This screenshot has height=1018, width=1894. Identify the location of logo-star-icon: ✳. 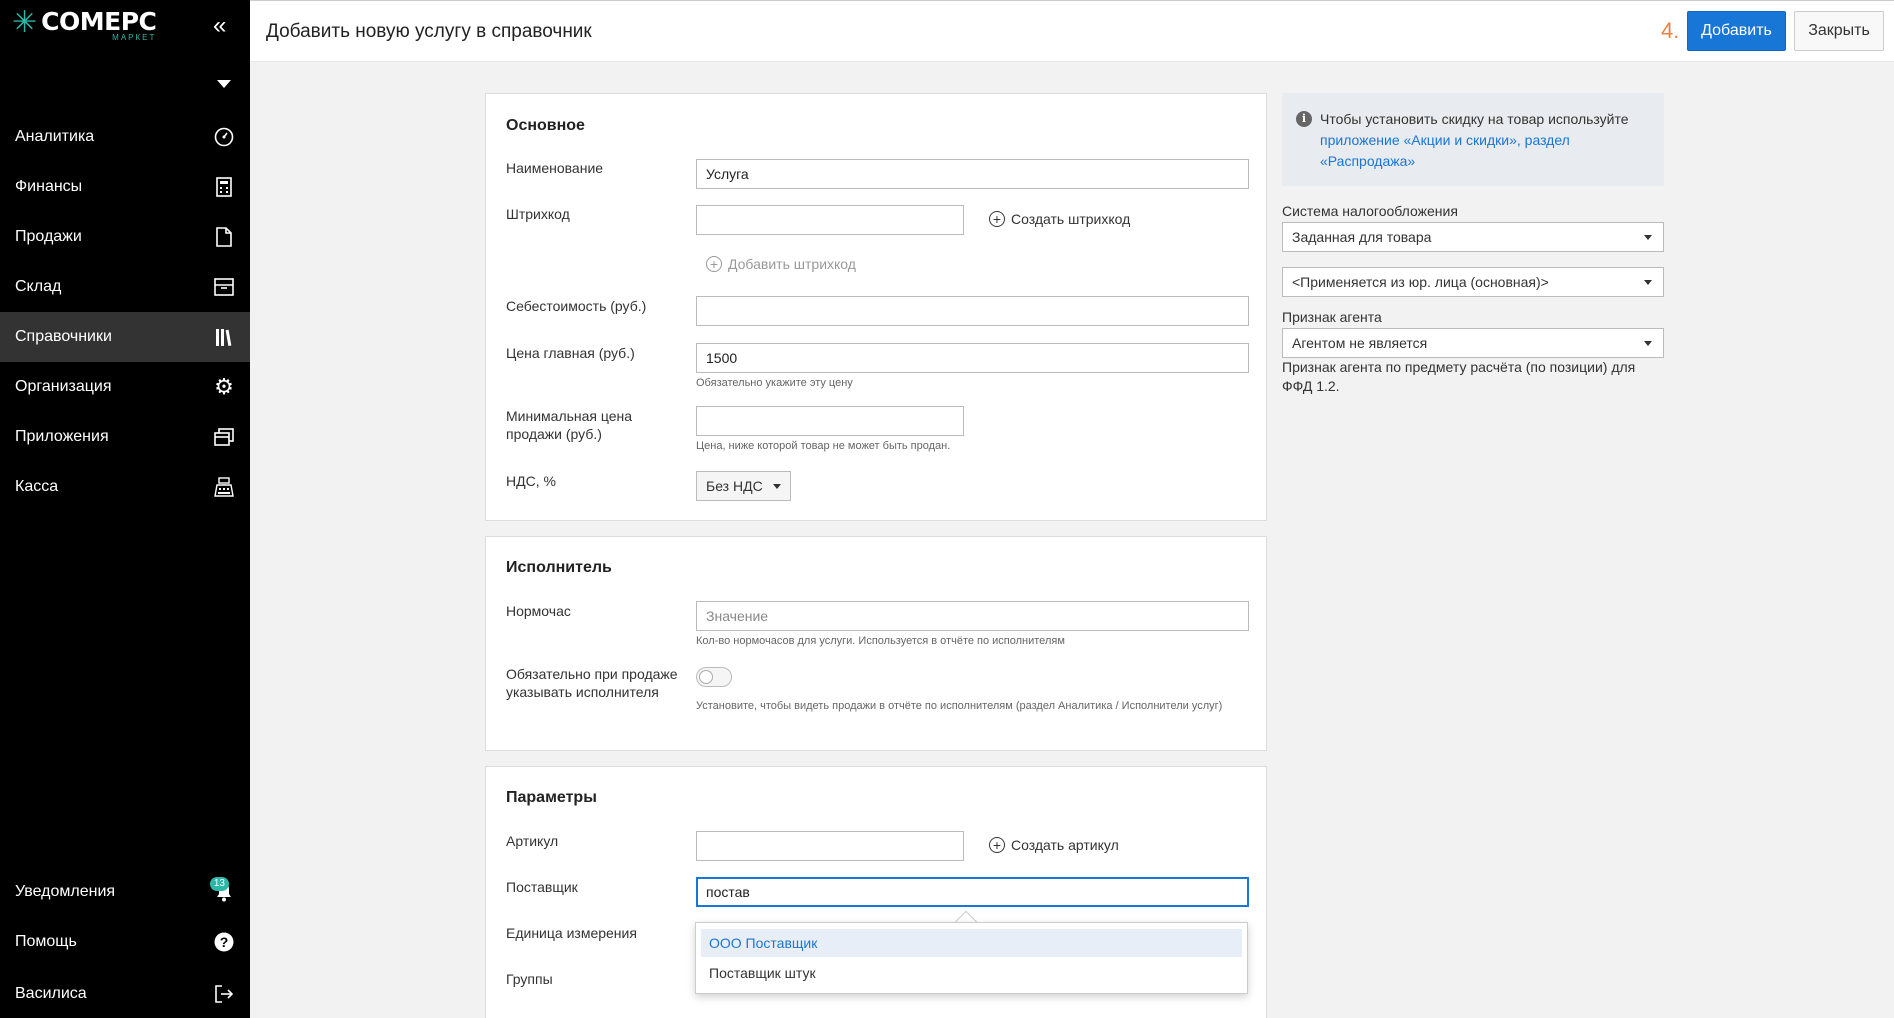
(25, 22).